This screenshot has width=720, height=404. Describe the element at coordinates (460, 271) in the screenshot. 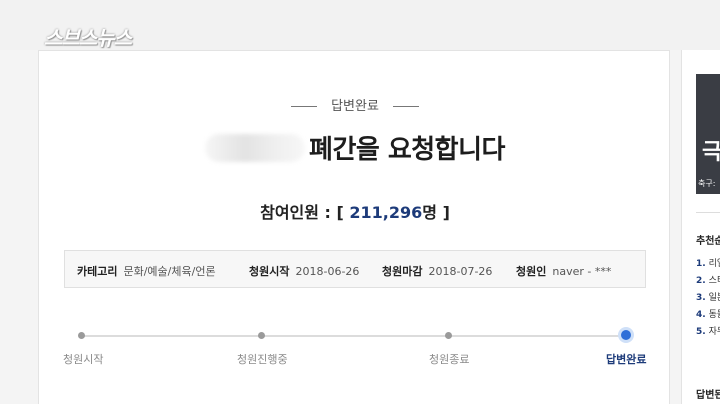

I see `end-value: 2018-07-26` at that location.